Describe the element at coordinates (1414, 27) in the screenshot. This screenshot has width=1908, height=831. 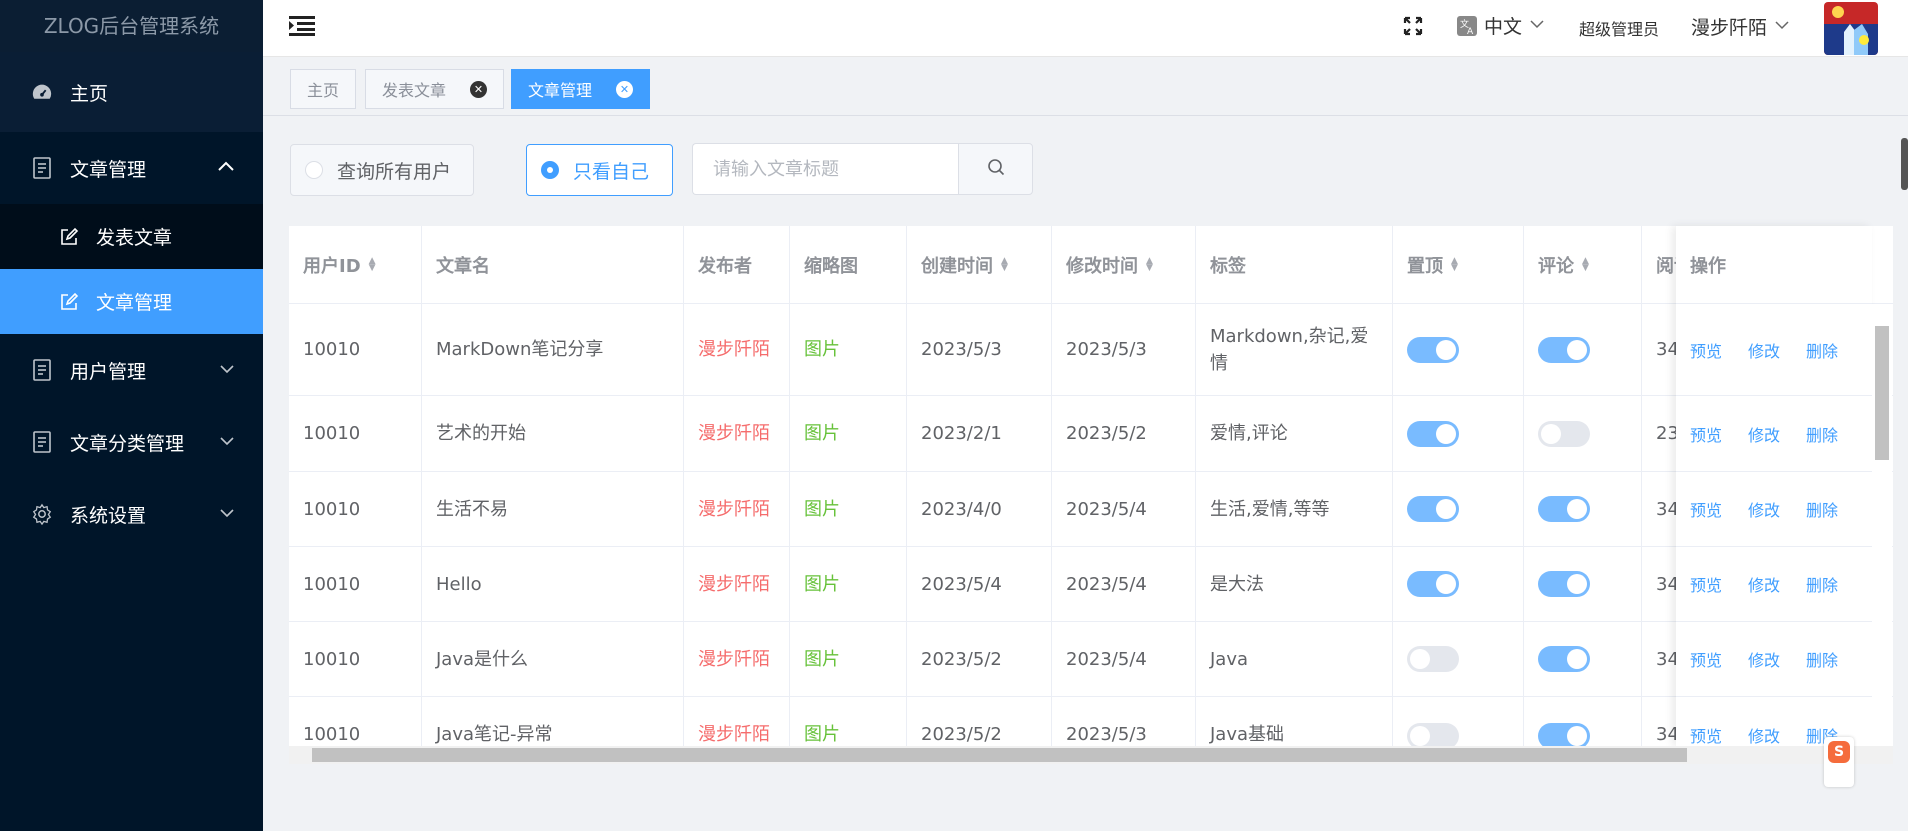
I see `fullscreen-icon` at that location.